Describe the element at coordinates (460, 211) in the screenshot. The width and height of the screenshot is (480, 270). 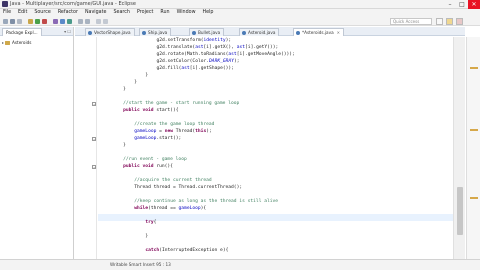
I see `scrollbar-thumb` at that location.